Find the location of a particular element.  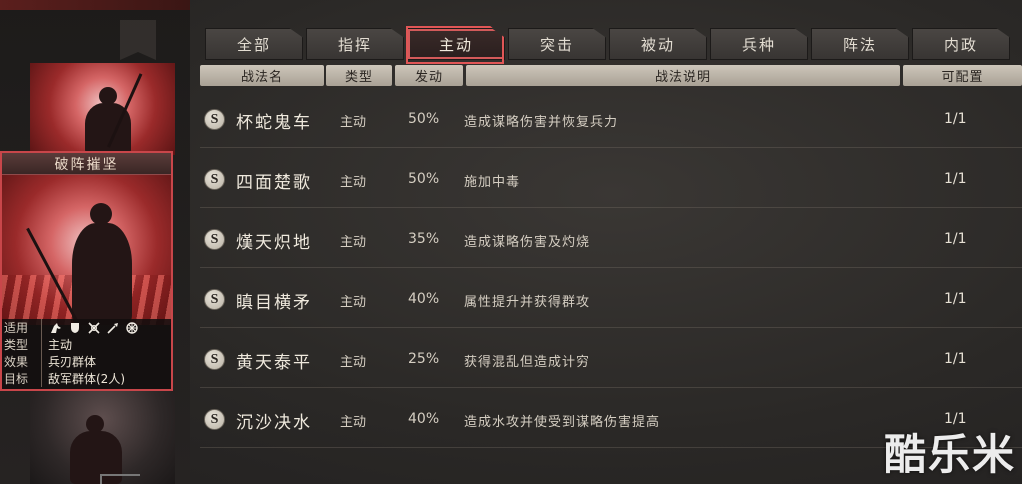

tactic-card-previous is located at coordinates (102, 109).